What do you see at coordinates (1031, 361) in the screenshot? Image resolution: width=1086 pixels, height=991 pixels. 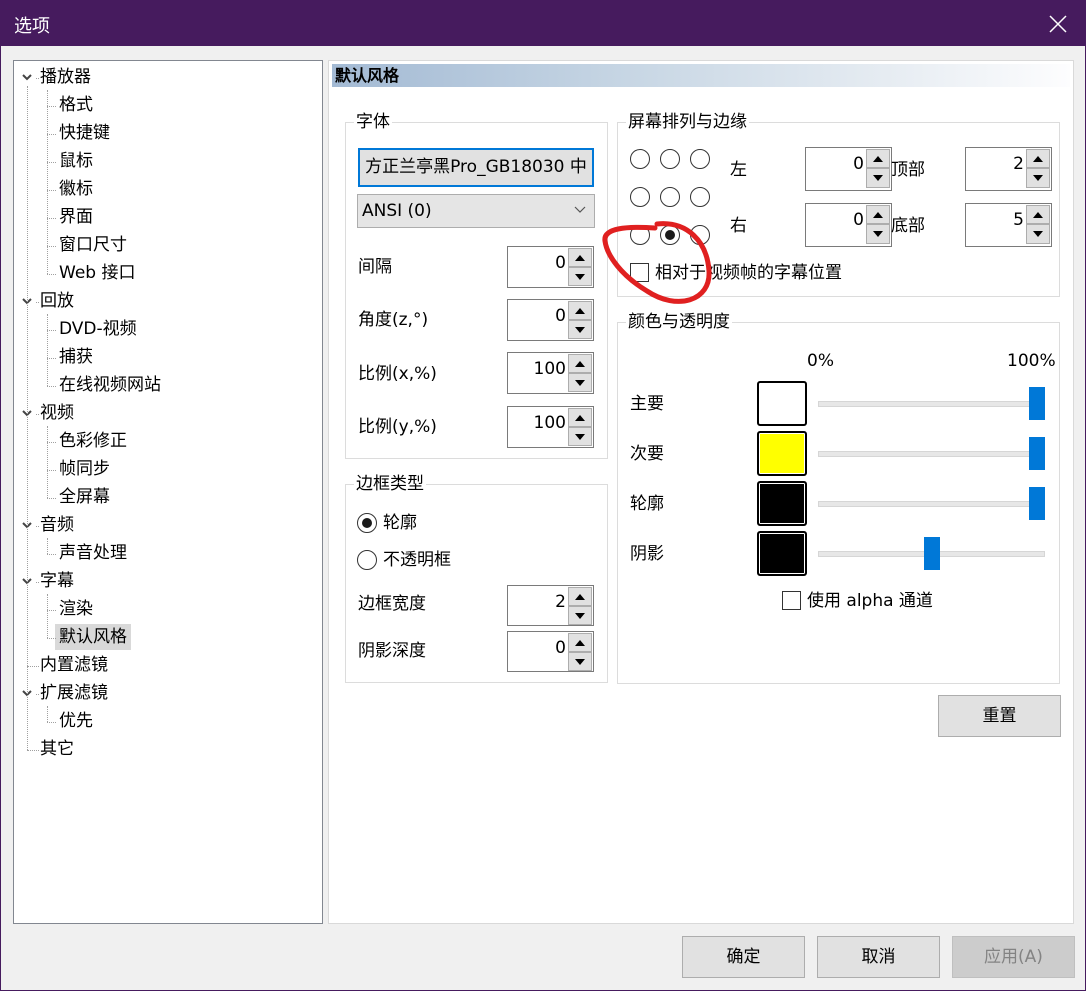 I see `opacity-scale-max: 100%` at bounding box center [1031, 361].